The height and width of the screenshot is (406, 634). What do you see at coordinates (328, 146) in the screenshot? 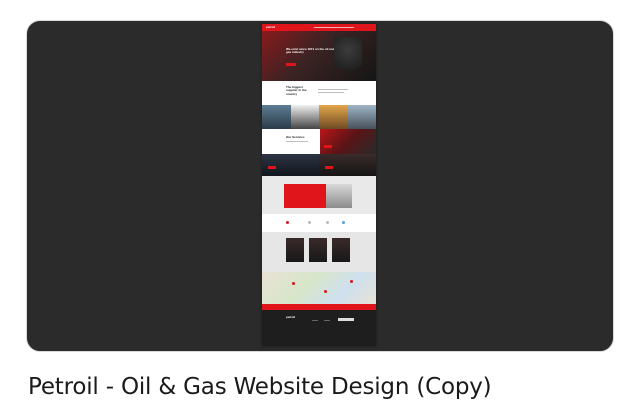
I see `preview-services-button` at bounding box center [328, 146].